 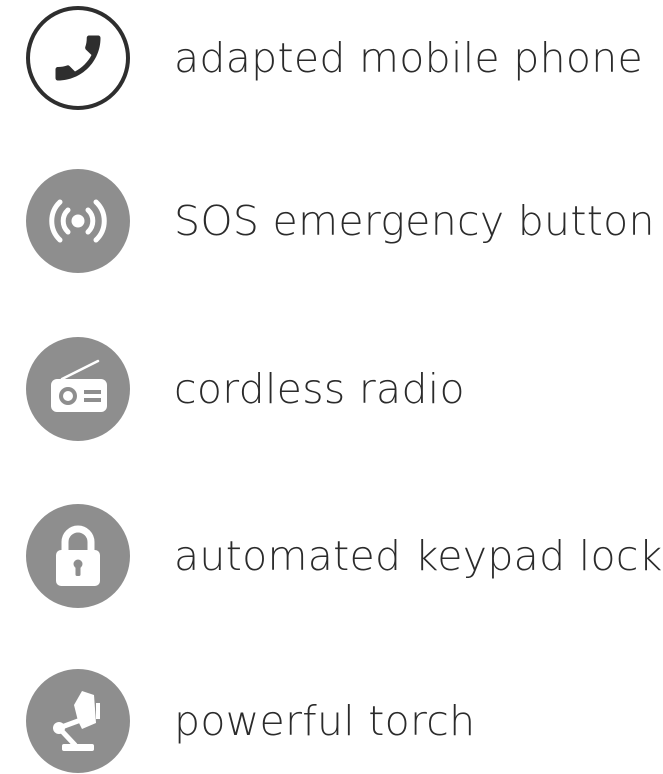 What do you see at coordinates (414, 220) in the screenshot?
I see `feature-label: SOS emergency button` at bounding box center [414, 220].